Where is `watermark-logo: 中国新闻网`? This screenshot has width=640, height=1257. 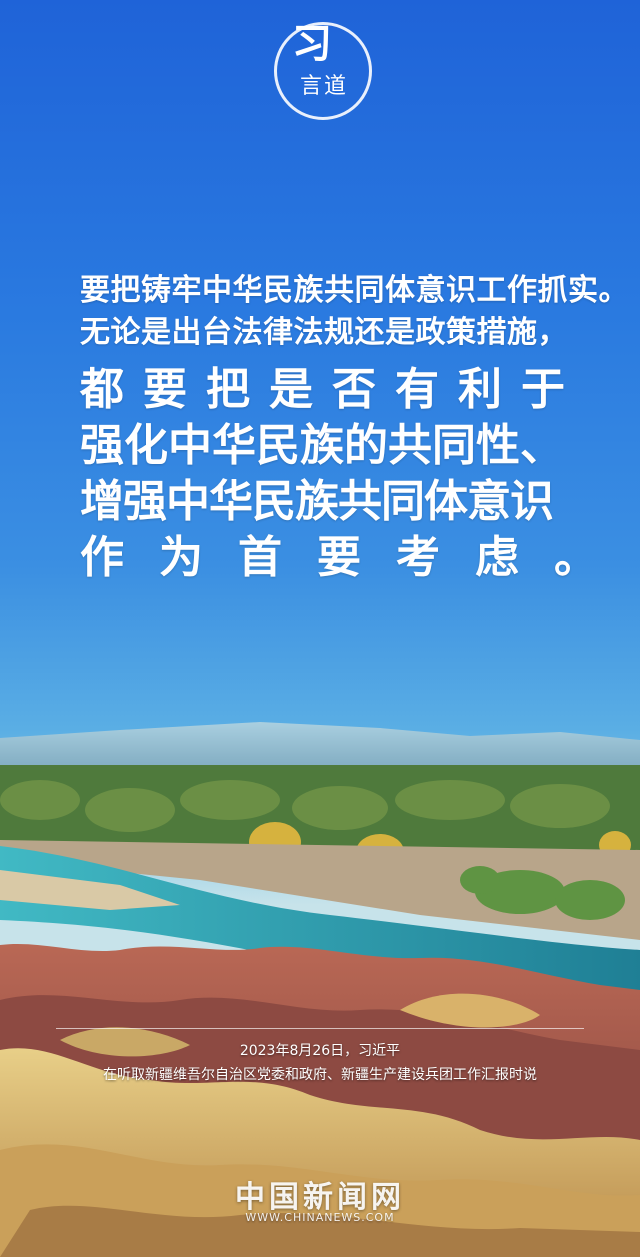 watermark-logo: 中国新闻网 is located at coordinates (320, 1197).